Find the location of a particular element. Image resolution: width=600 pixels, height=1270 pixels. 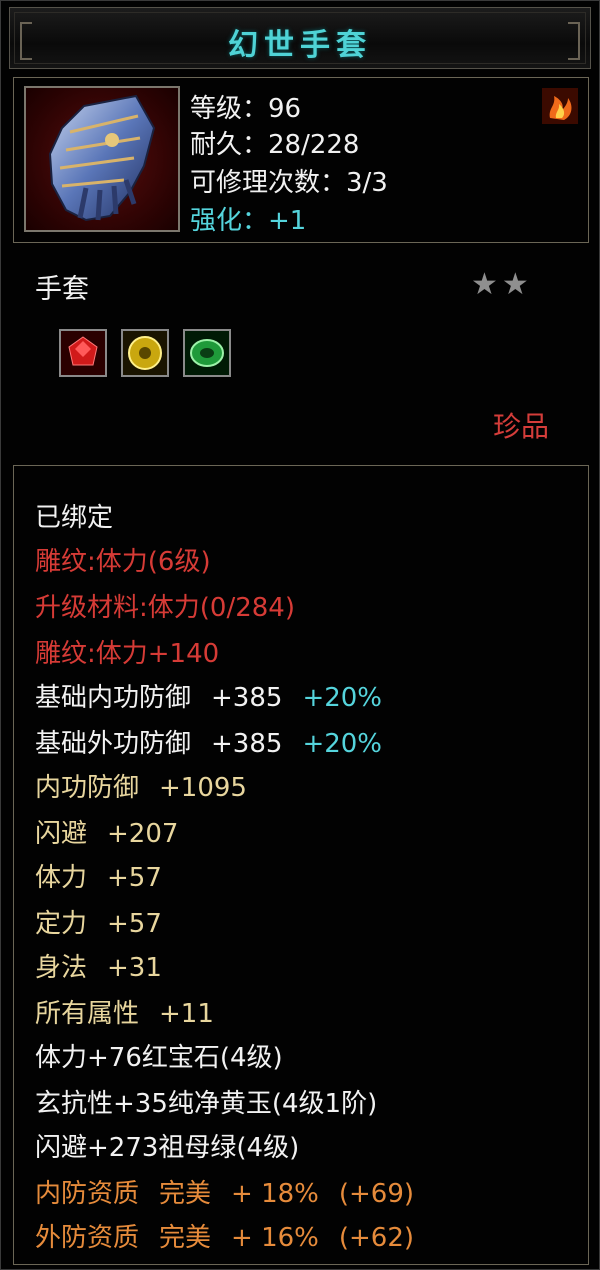

item-enhance: 强化：+1 is located at coordinates (248, 221).